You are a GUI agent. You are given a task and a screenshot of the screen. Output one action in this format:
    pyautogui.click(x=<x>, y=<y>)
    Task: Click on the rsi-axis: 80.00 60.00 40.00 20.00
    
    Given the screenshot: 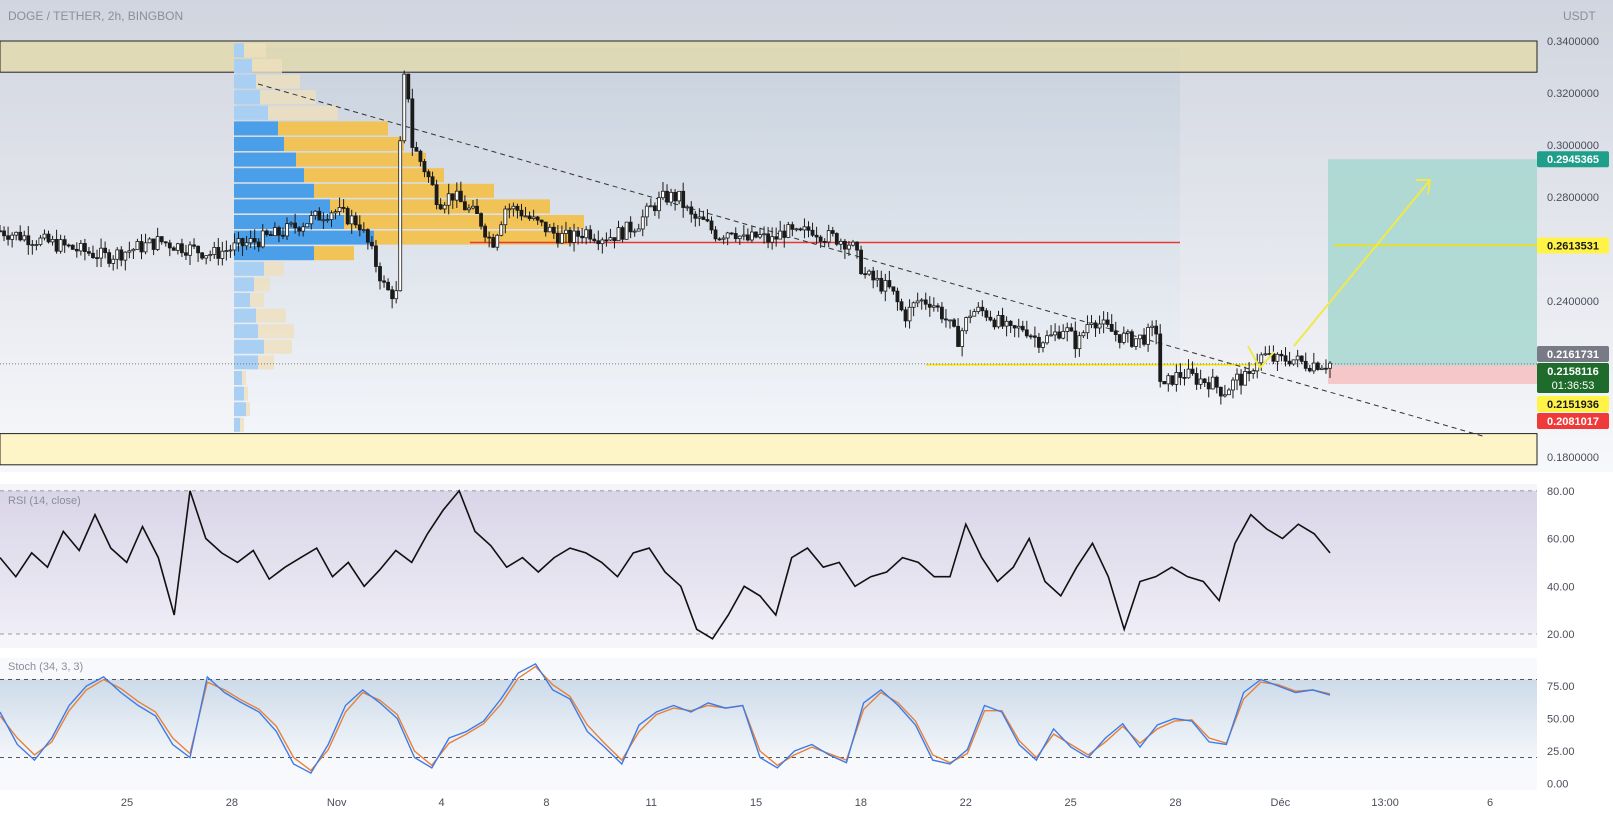 What is the action you would take?
    pyautogui.click(x=1561, y=563)
    